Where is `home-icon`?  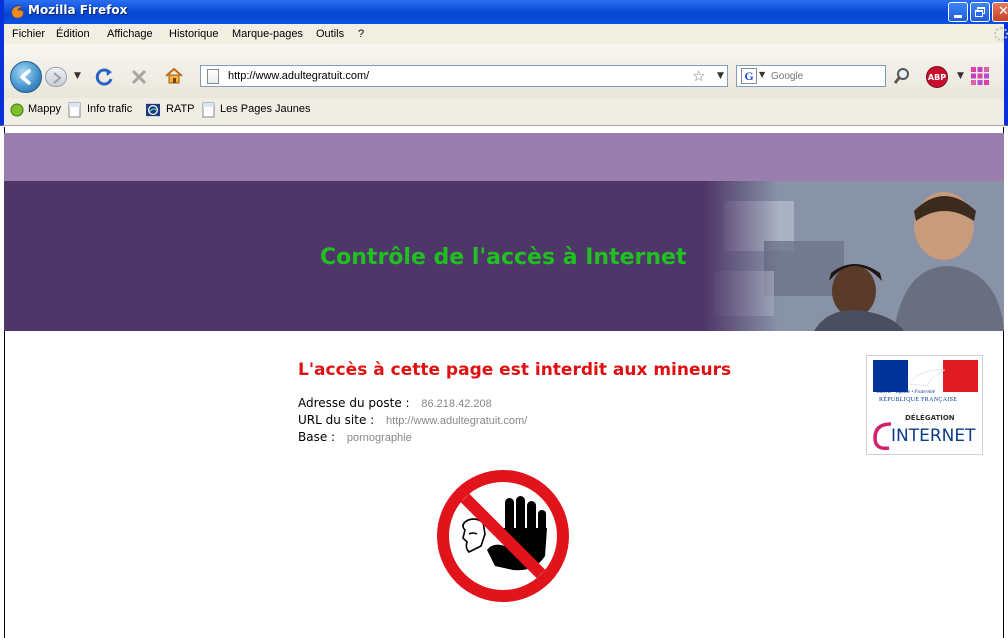 home-icon is located at coordinates (174, 76).